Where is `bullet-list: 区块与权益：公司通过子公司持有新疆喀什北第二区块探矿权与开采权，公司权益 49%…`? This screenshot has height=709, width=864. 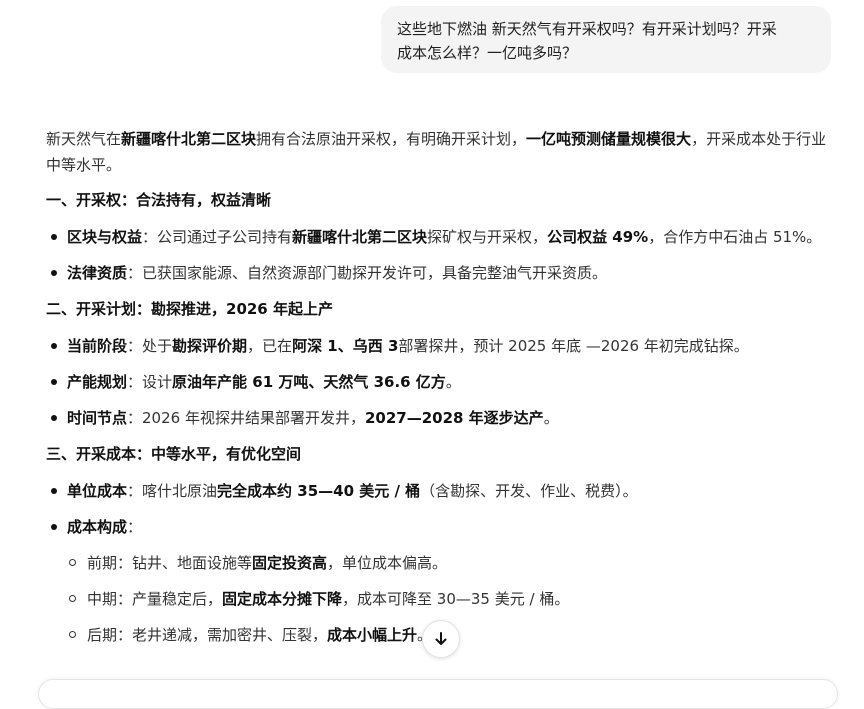
bullet-list: 区块与权益：公司通过子公司持有新疆喀什北第二区块探矿权与开采权，公司权益 49%… is located at coordinates (441, 255).